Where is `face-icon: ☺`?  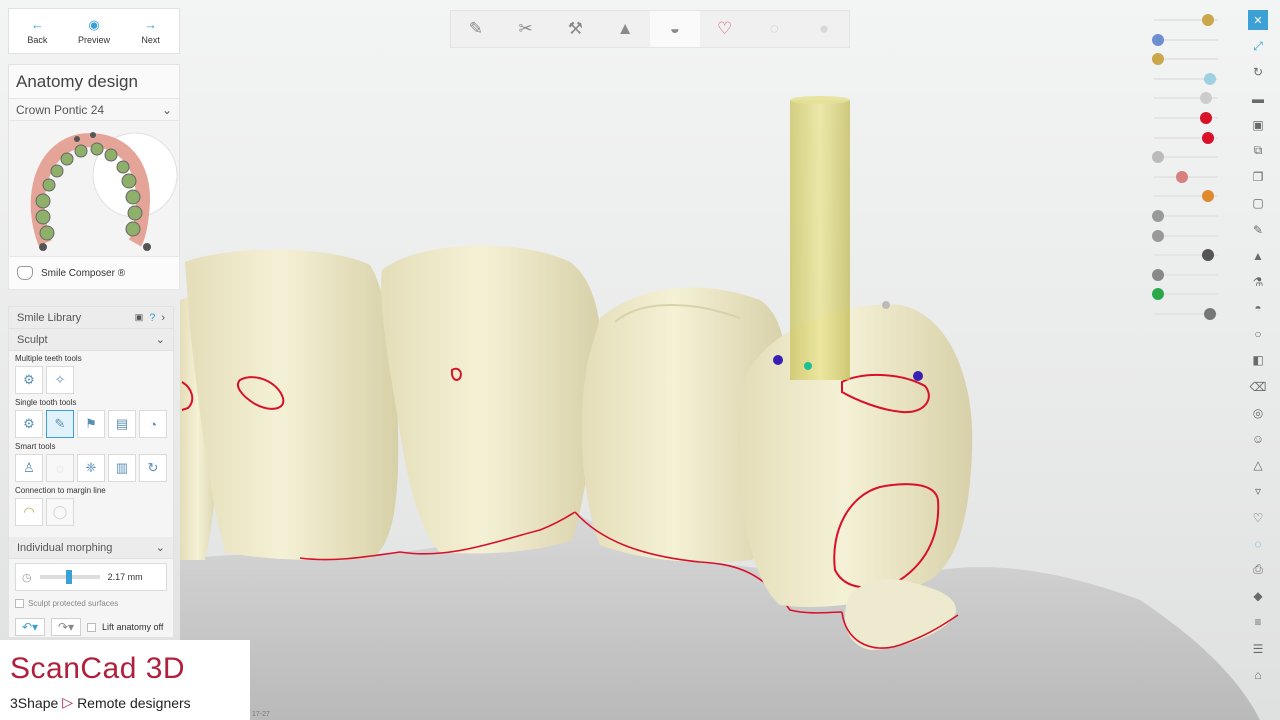
face-icon: ☺ is located at coordinates (1258, 439).